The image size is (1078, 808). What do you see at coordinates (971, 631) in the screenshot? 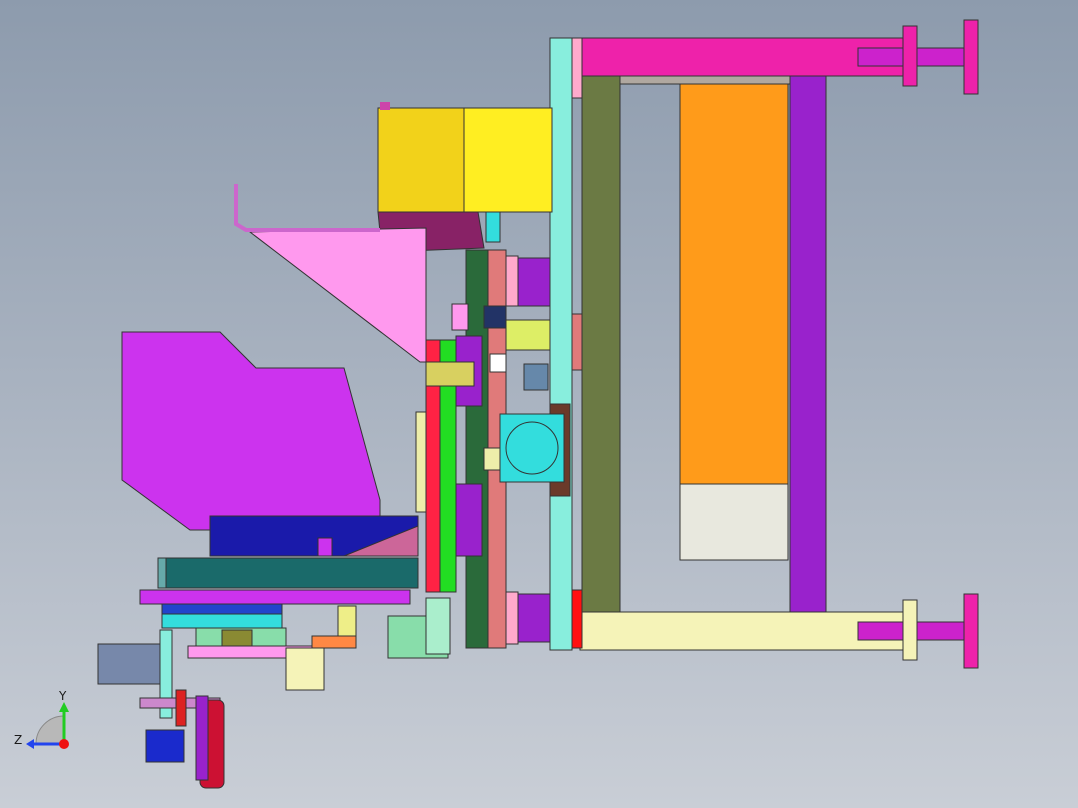
I see `bottom-cylinder-cap` at bounding box center [971, 631].